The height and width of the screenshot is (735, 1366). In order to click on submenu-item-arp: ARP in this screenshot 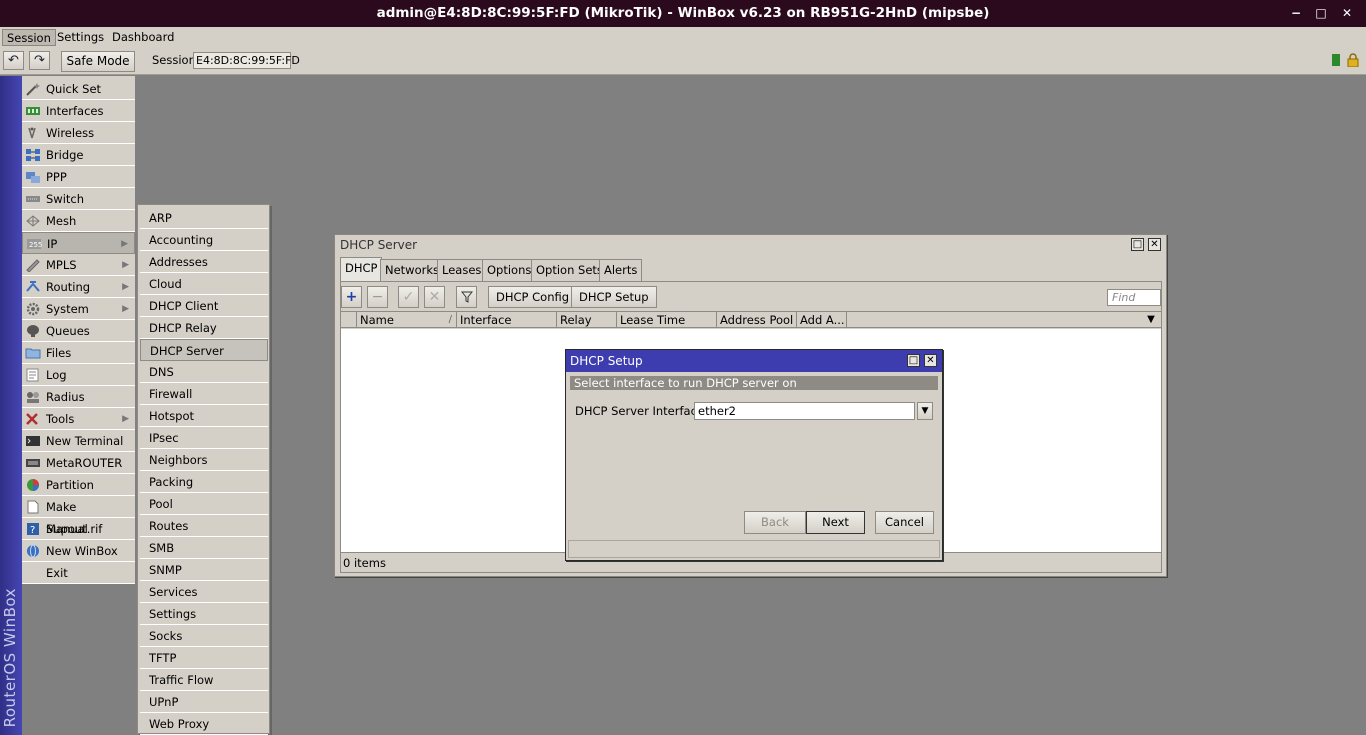, I will do `click(204, 218)`.